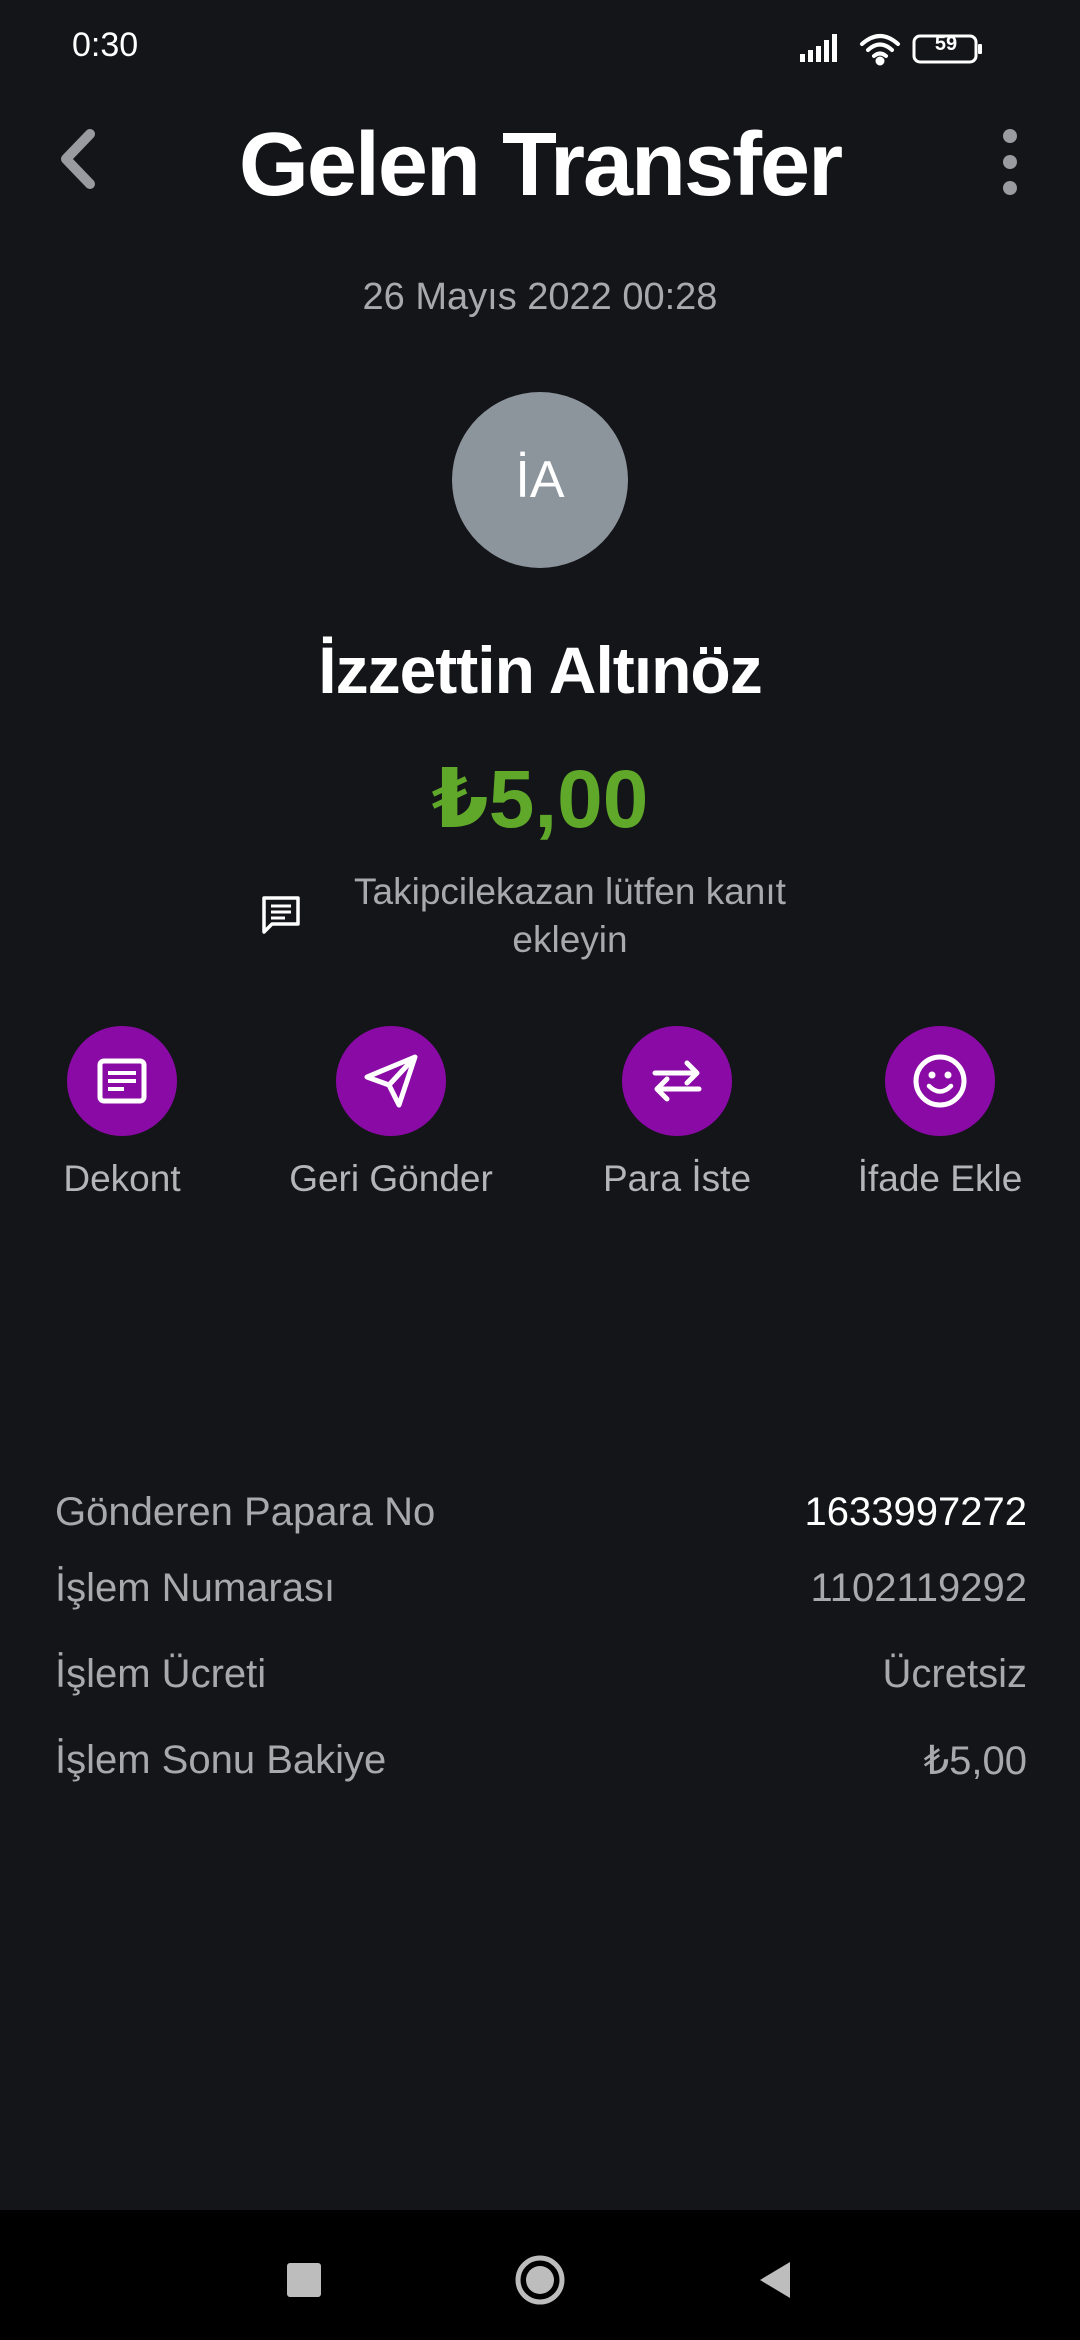 This screenshot has height=2340, width=1080. Describe the element at coordinates (541, 1609) in the screenshot. I see `detail-row-transaction-no: İşlem Numarası 1102119292` at that location.